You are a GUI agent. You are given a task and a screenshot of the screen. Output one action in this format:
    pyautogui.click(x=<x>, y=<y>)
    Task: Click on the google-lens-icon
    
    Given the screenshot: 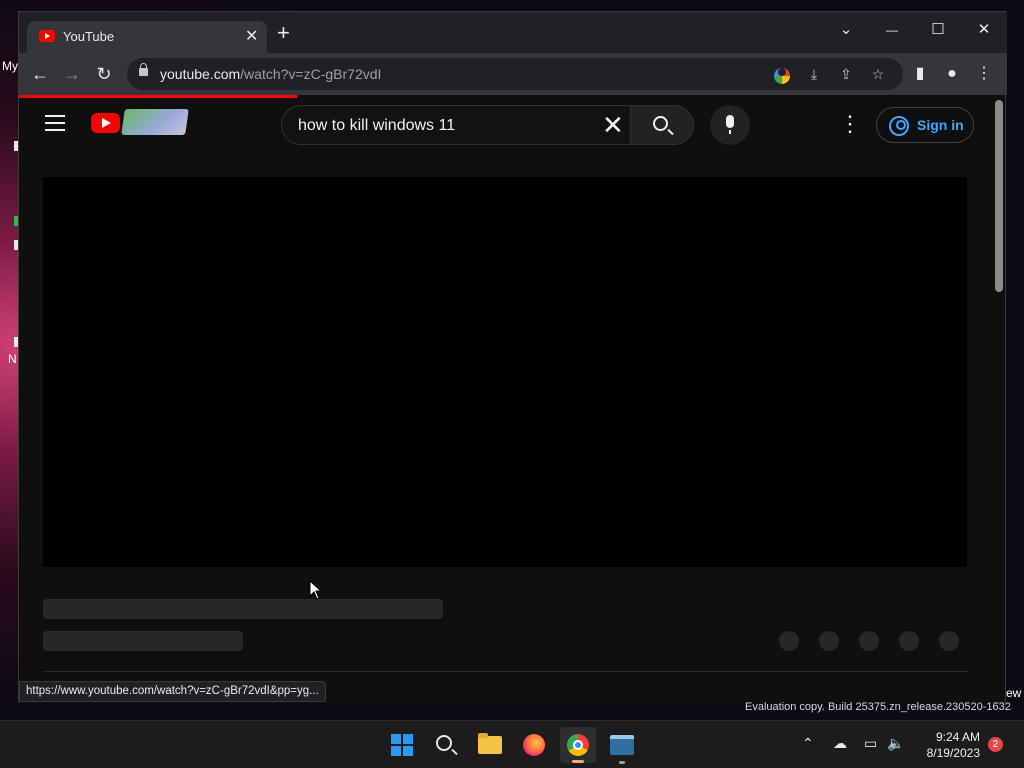 What is the action you would take?
    pyautogui.click(x=782, y=74)
    